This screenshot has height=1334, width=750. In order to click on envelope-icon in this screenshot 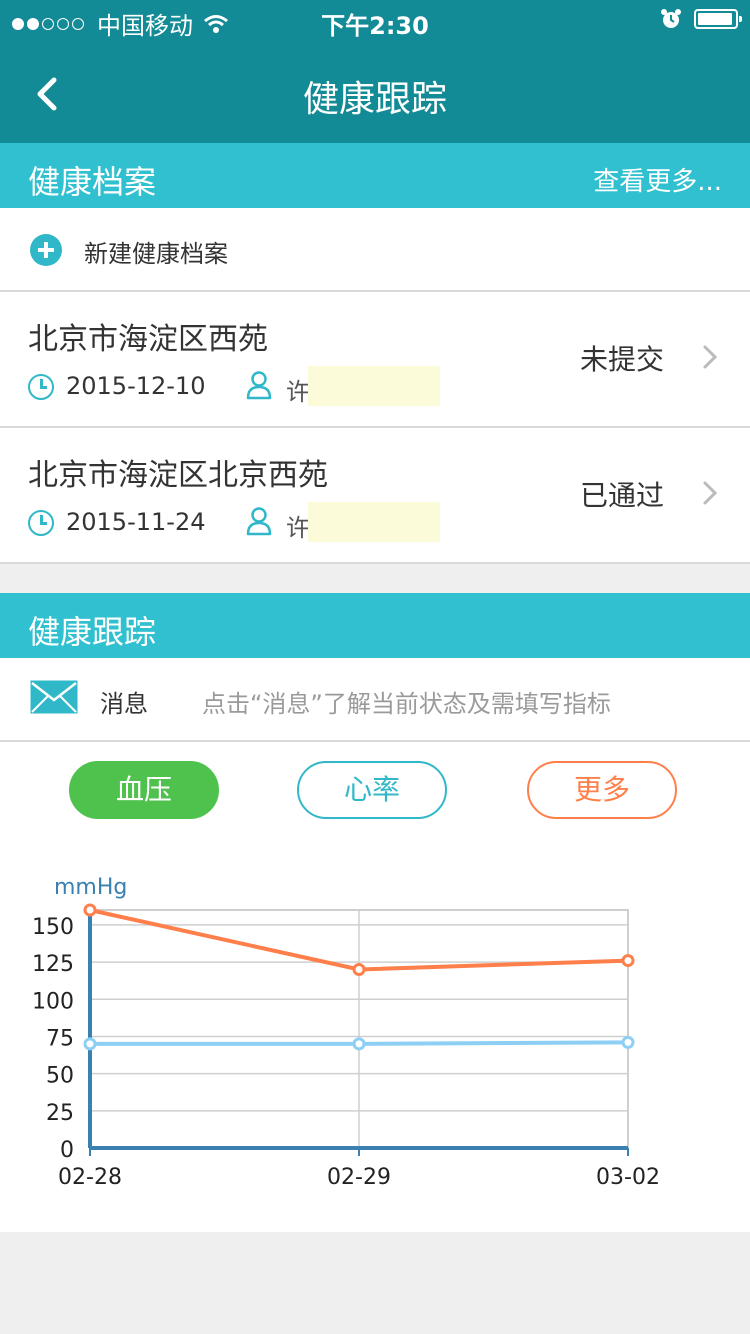, I will do `click(54, 697)`.